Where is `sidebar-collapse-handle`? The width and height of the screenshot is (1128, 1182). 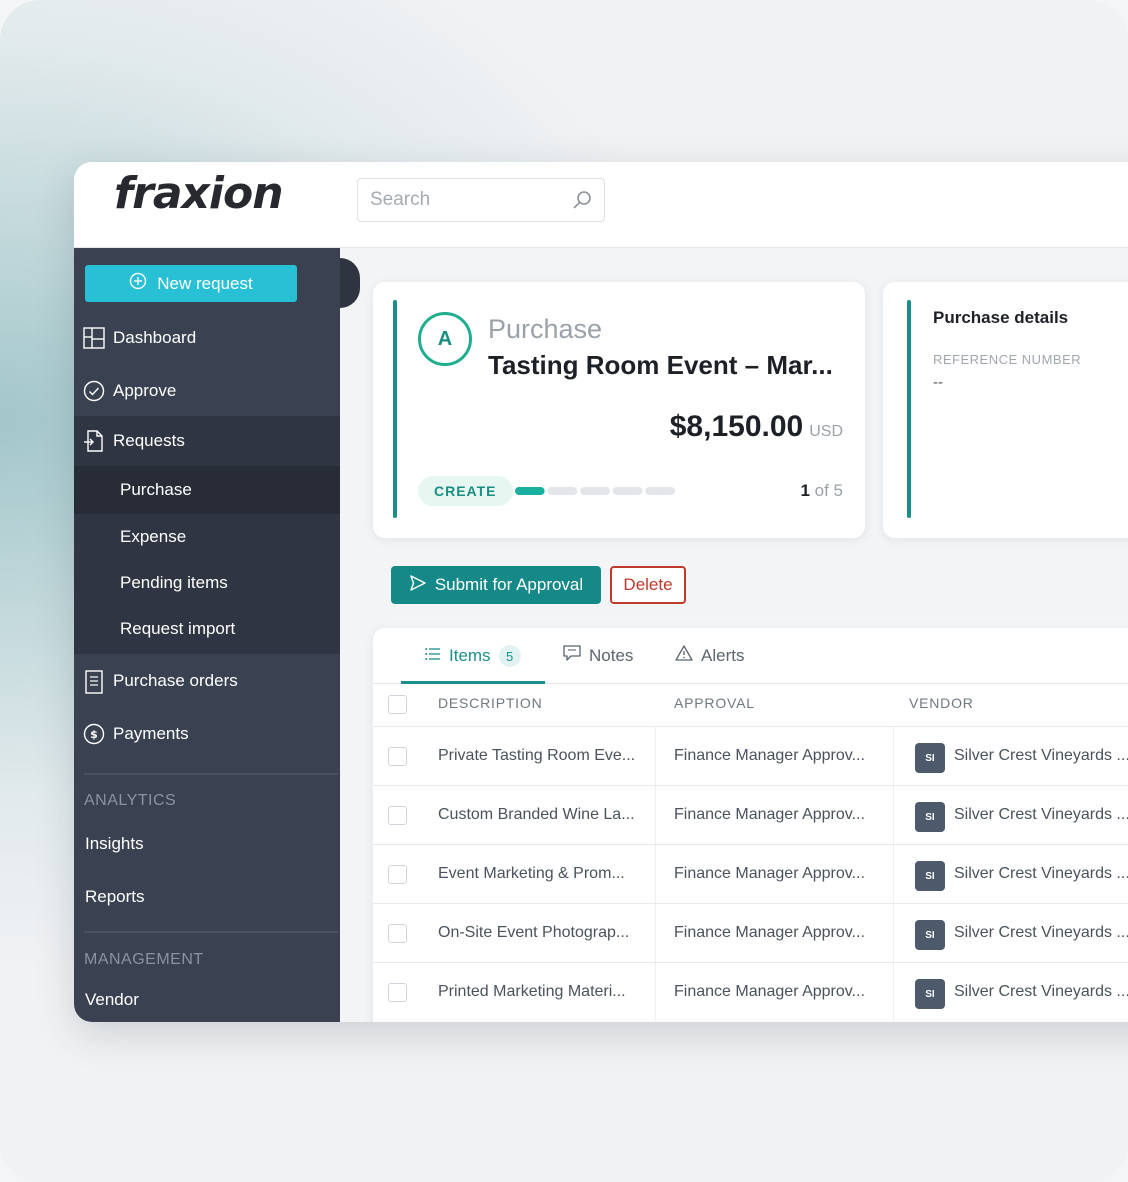 sidebar-collapse-handle is located at coordinates (350, 283).